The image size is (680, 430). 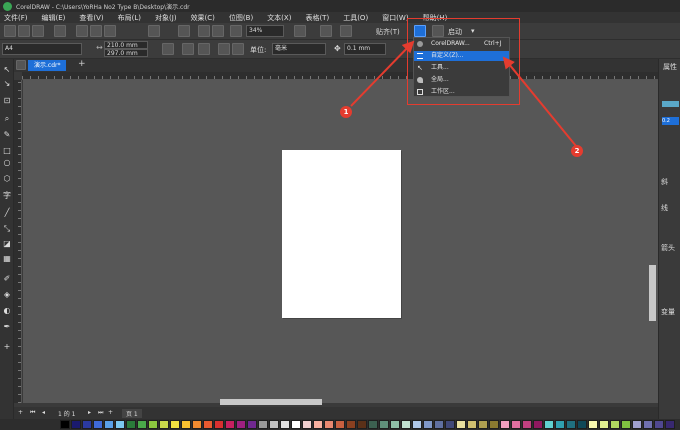 What do you see at coordinates (54, 18) in the screenshot?
I see `menu-edit: 编辑(E)` at bounding box center [54, 18].